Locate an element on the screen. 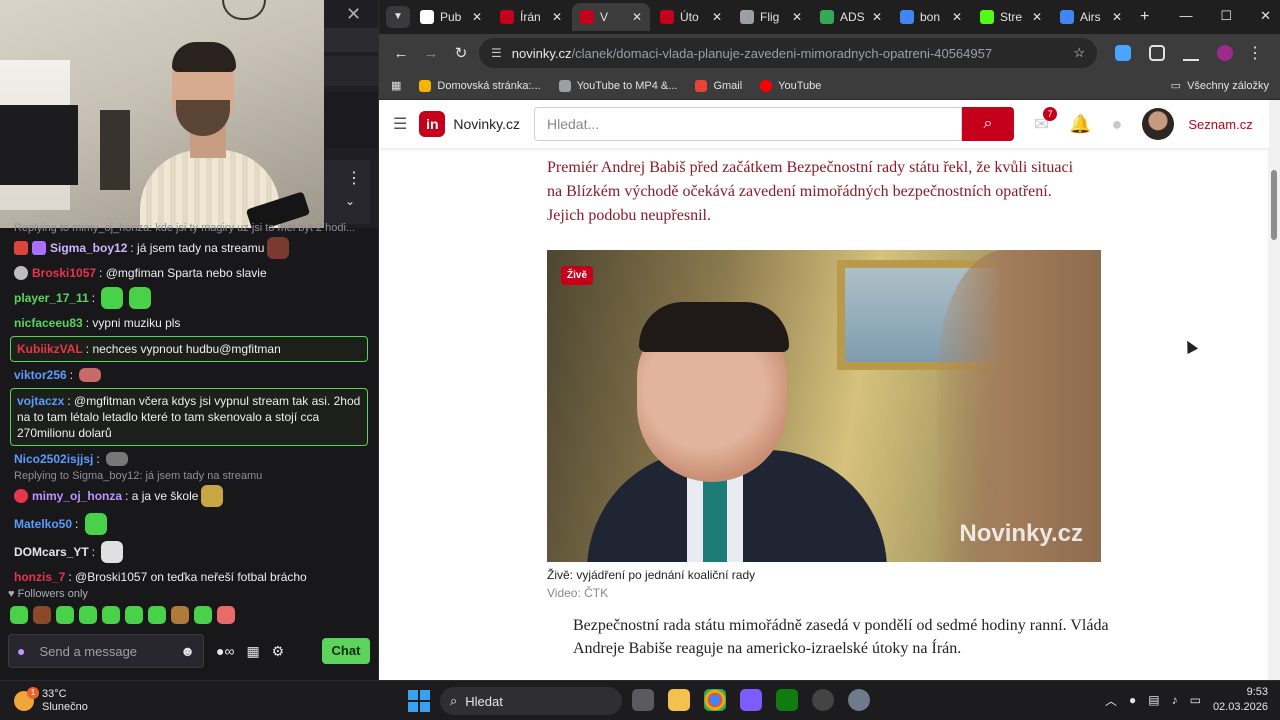  extensions-puzzle-icon is located at coordinates (1157, 53).